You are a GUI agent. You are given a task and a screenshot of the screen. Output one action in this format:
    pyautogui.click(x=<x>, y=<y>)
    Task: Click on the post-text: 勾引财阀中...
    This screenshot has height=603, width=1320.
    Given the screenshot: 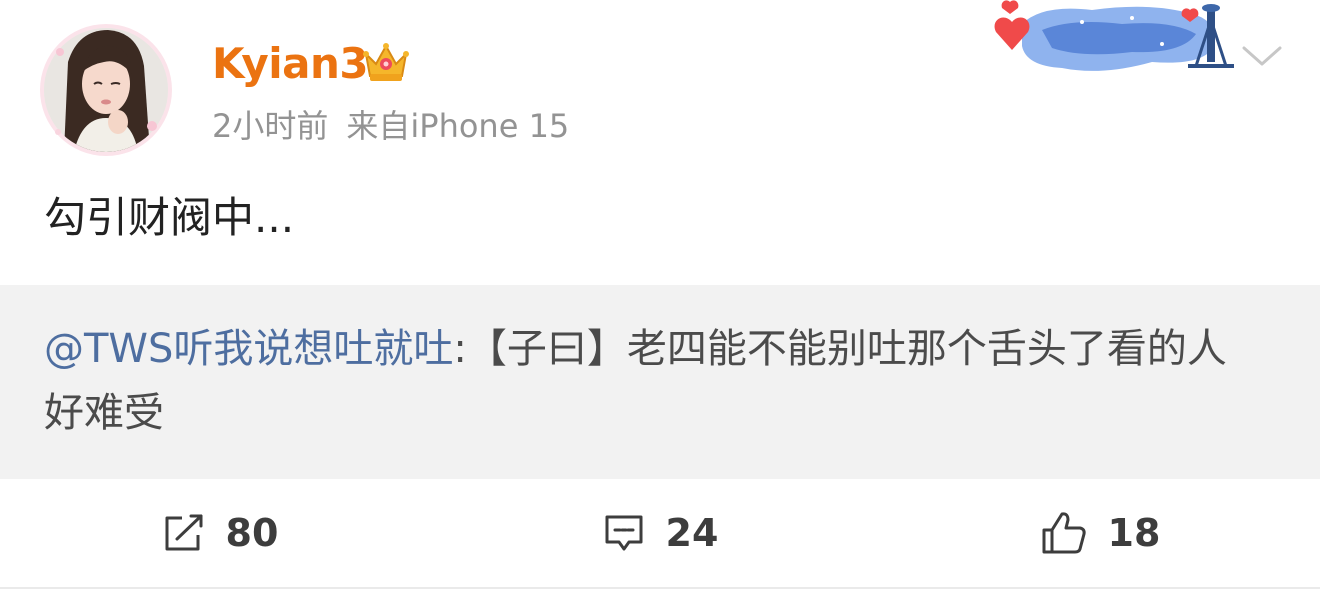 What is the action you would take?
    pyautogui.click(x=169, y=217)
    